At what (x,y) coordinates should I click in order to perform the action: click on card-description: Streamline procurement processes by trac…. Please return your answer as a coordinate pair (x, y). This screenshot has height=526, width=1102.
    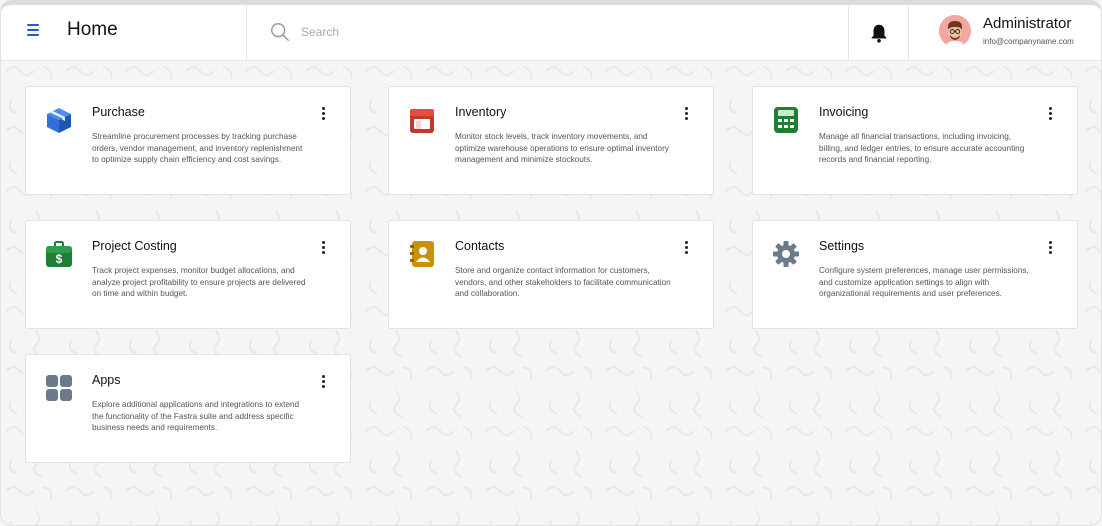
    Looking at the image, I should click on (197, 148).